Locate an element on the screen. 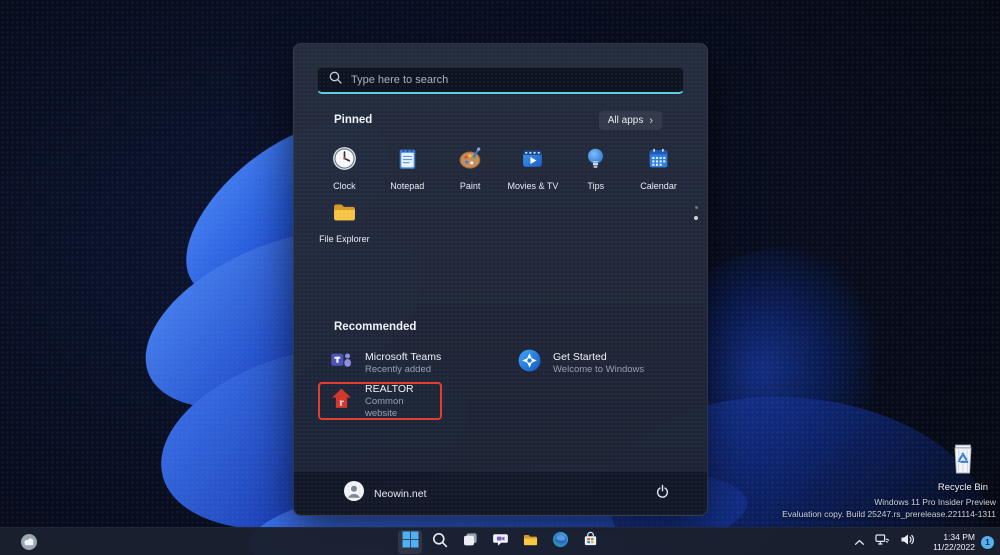 The image size is (1000, 555). teams-icon is located at coordinates (341, 363).